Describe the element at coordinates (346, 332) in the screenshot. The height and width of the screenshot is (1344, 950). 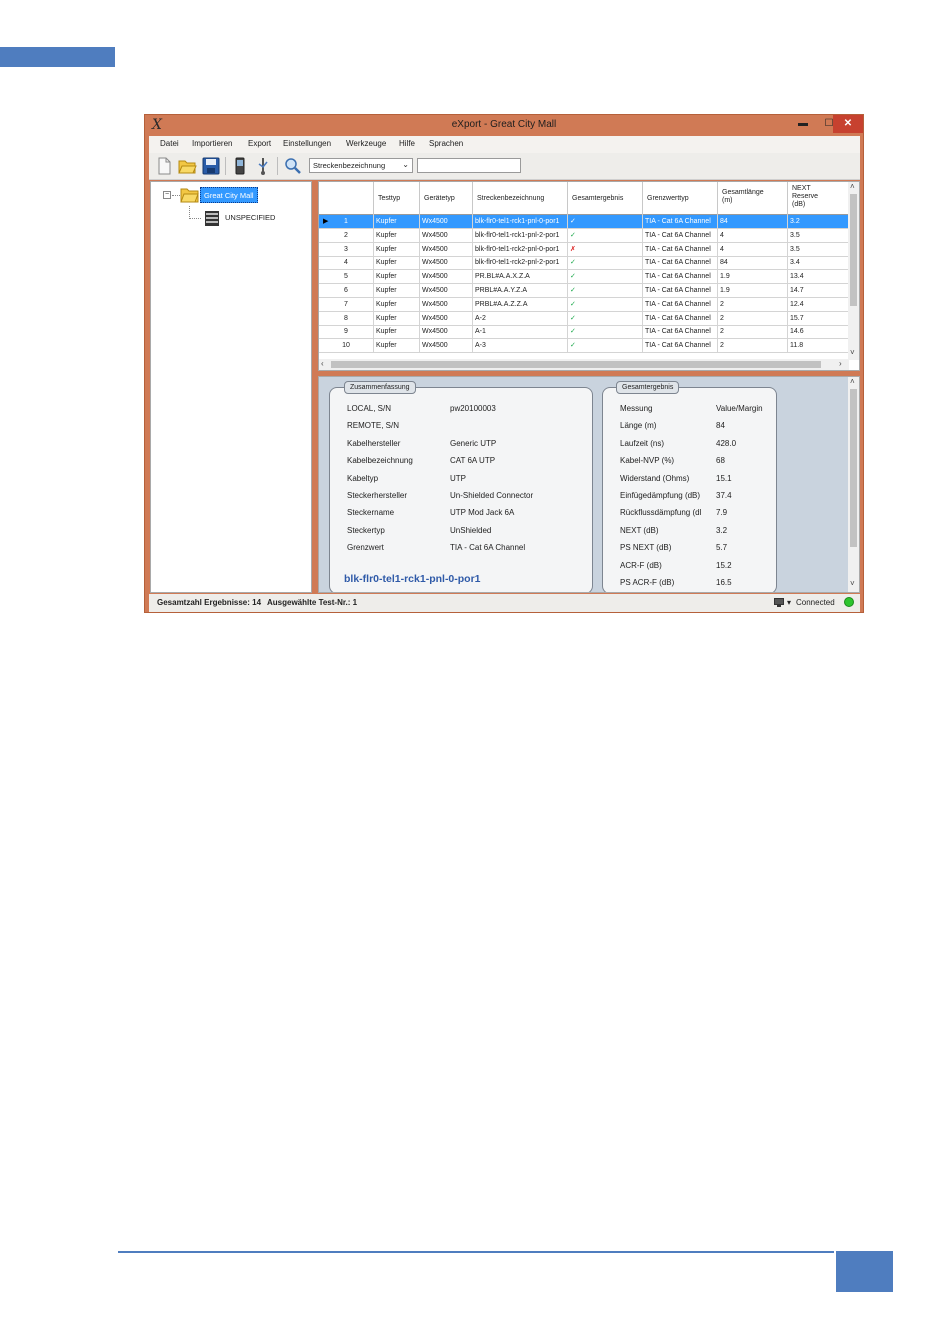
I see `table-cell: 9` at that location.